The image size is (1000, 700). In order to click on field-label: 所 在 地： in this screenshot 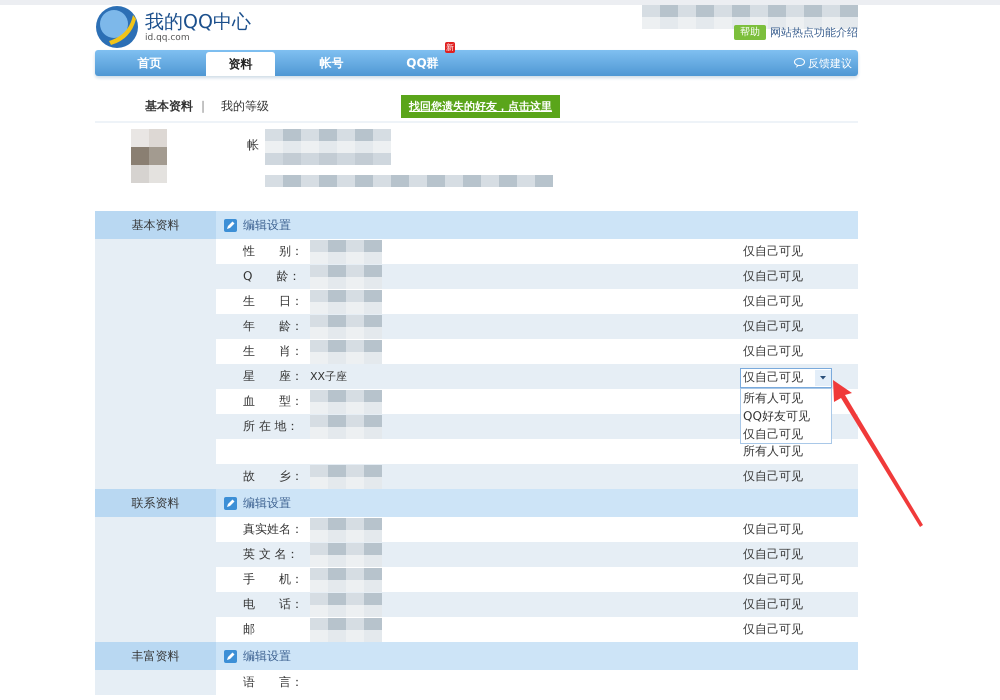, I will do `click(271, 426)`.